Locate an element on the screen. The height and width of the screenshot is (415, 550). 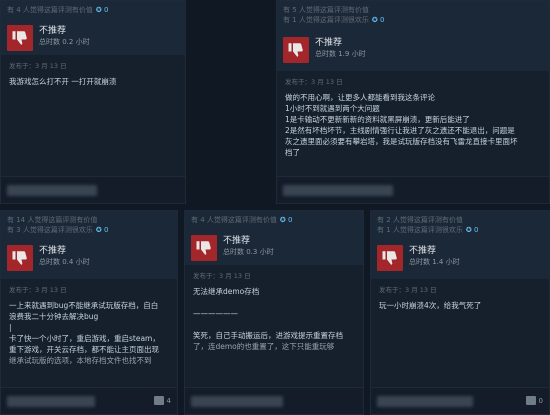
review-line: 重下游戏，开关云存档，都不能让主页面出现 is located at coordinates (84, 349).